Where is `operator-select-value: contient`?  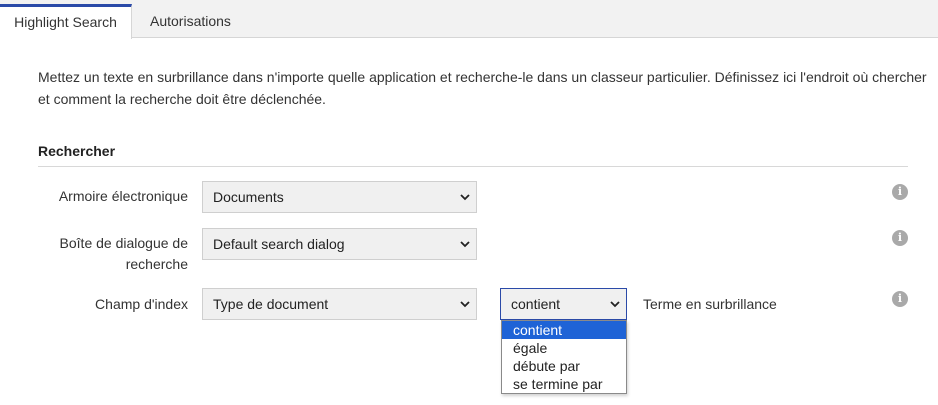 operator-select-value: contient is located at coordinates (536, 304).